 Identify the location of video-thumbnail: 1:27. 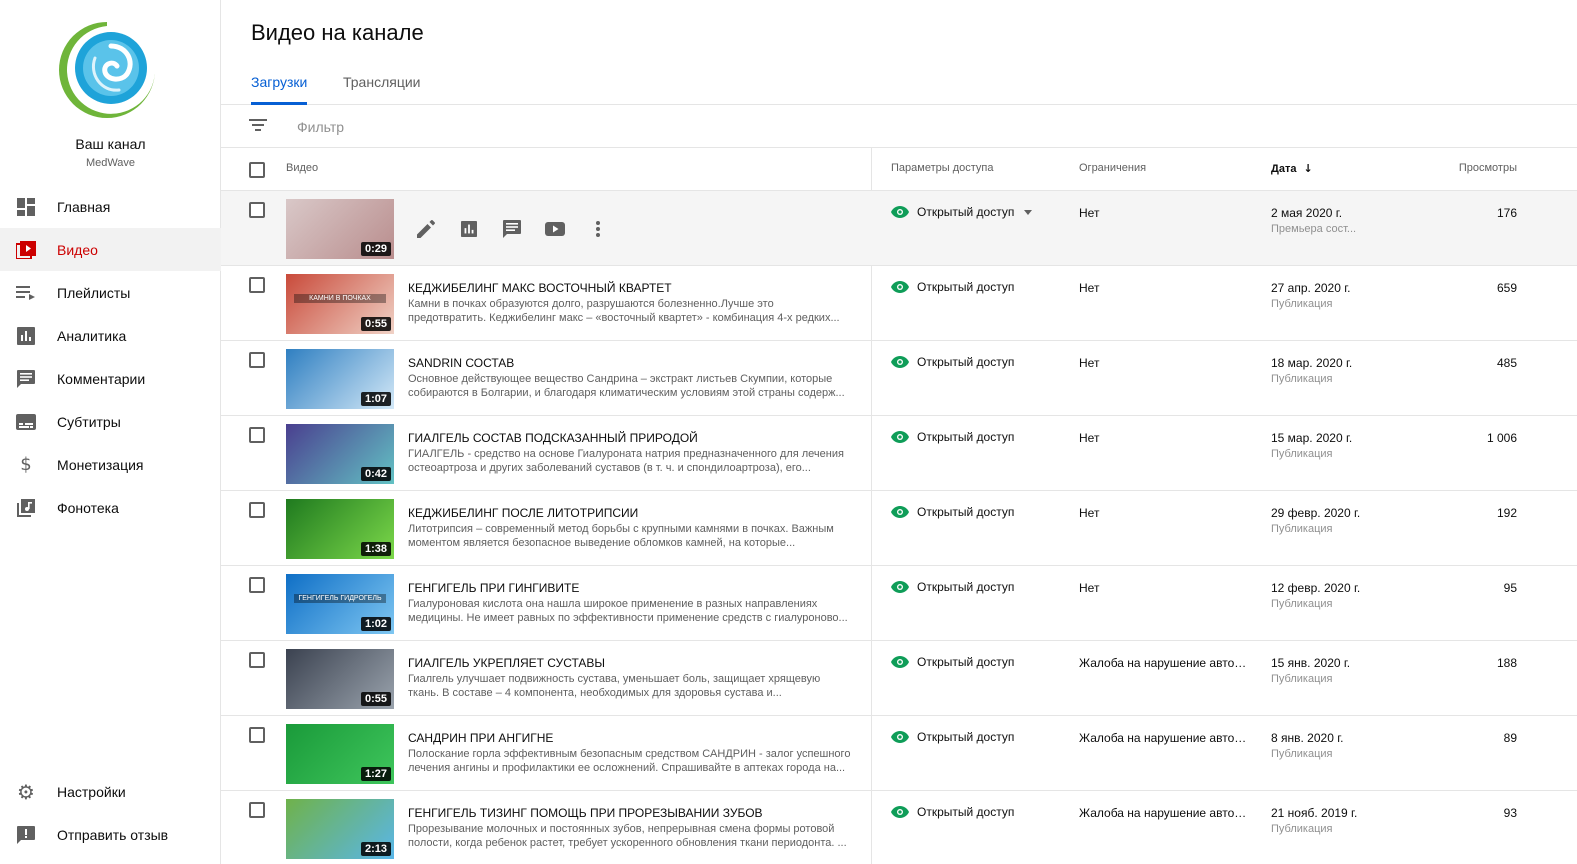
(340, 754).